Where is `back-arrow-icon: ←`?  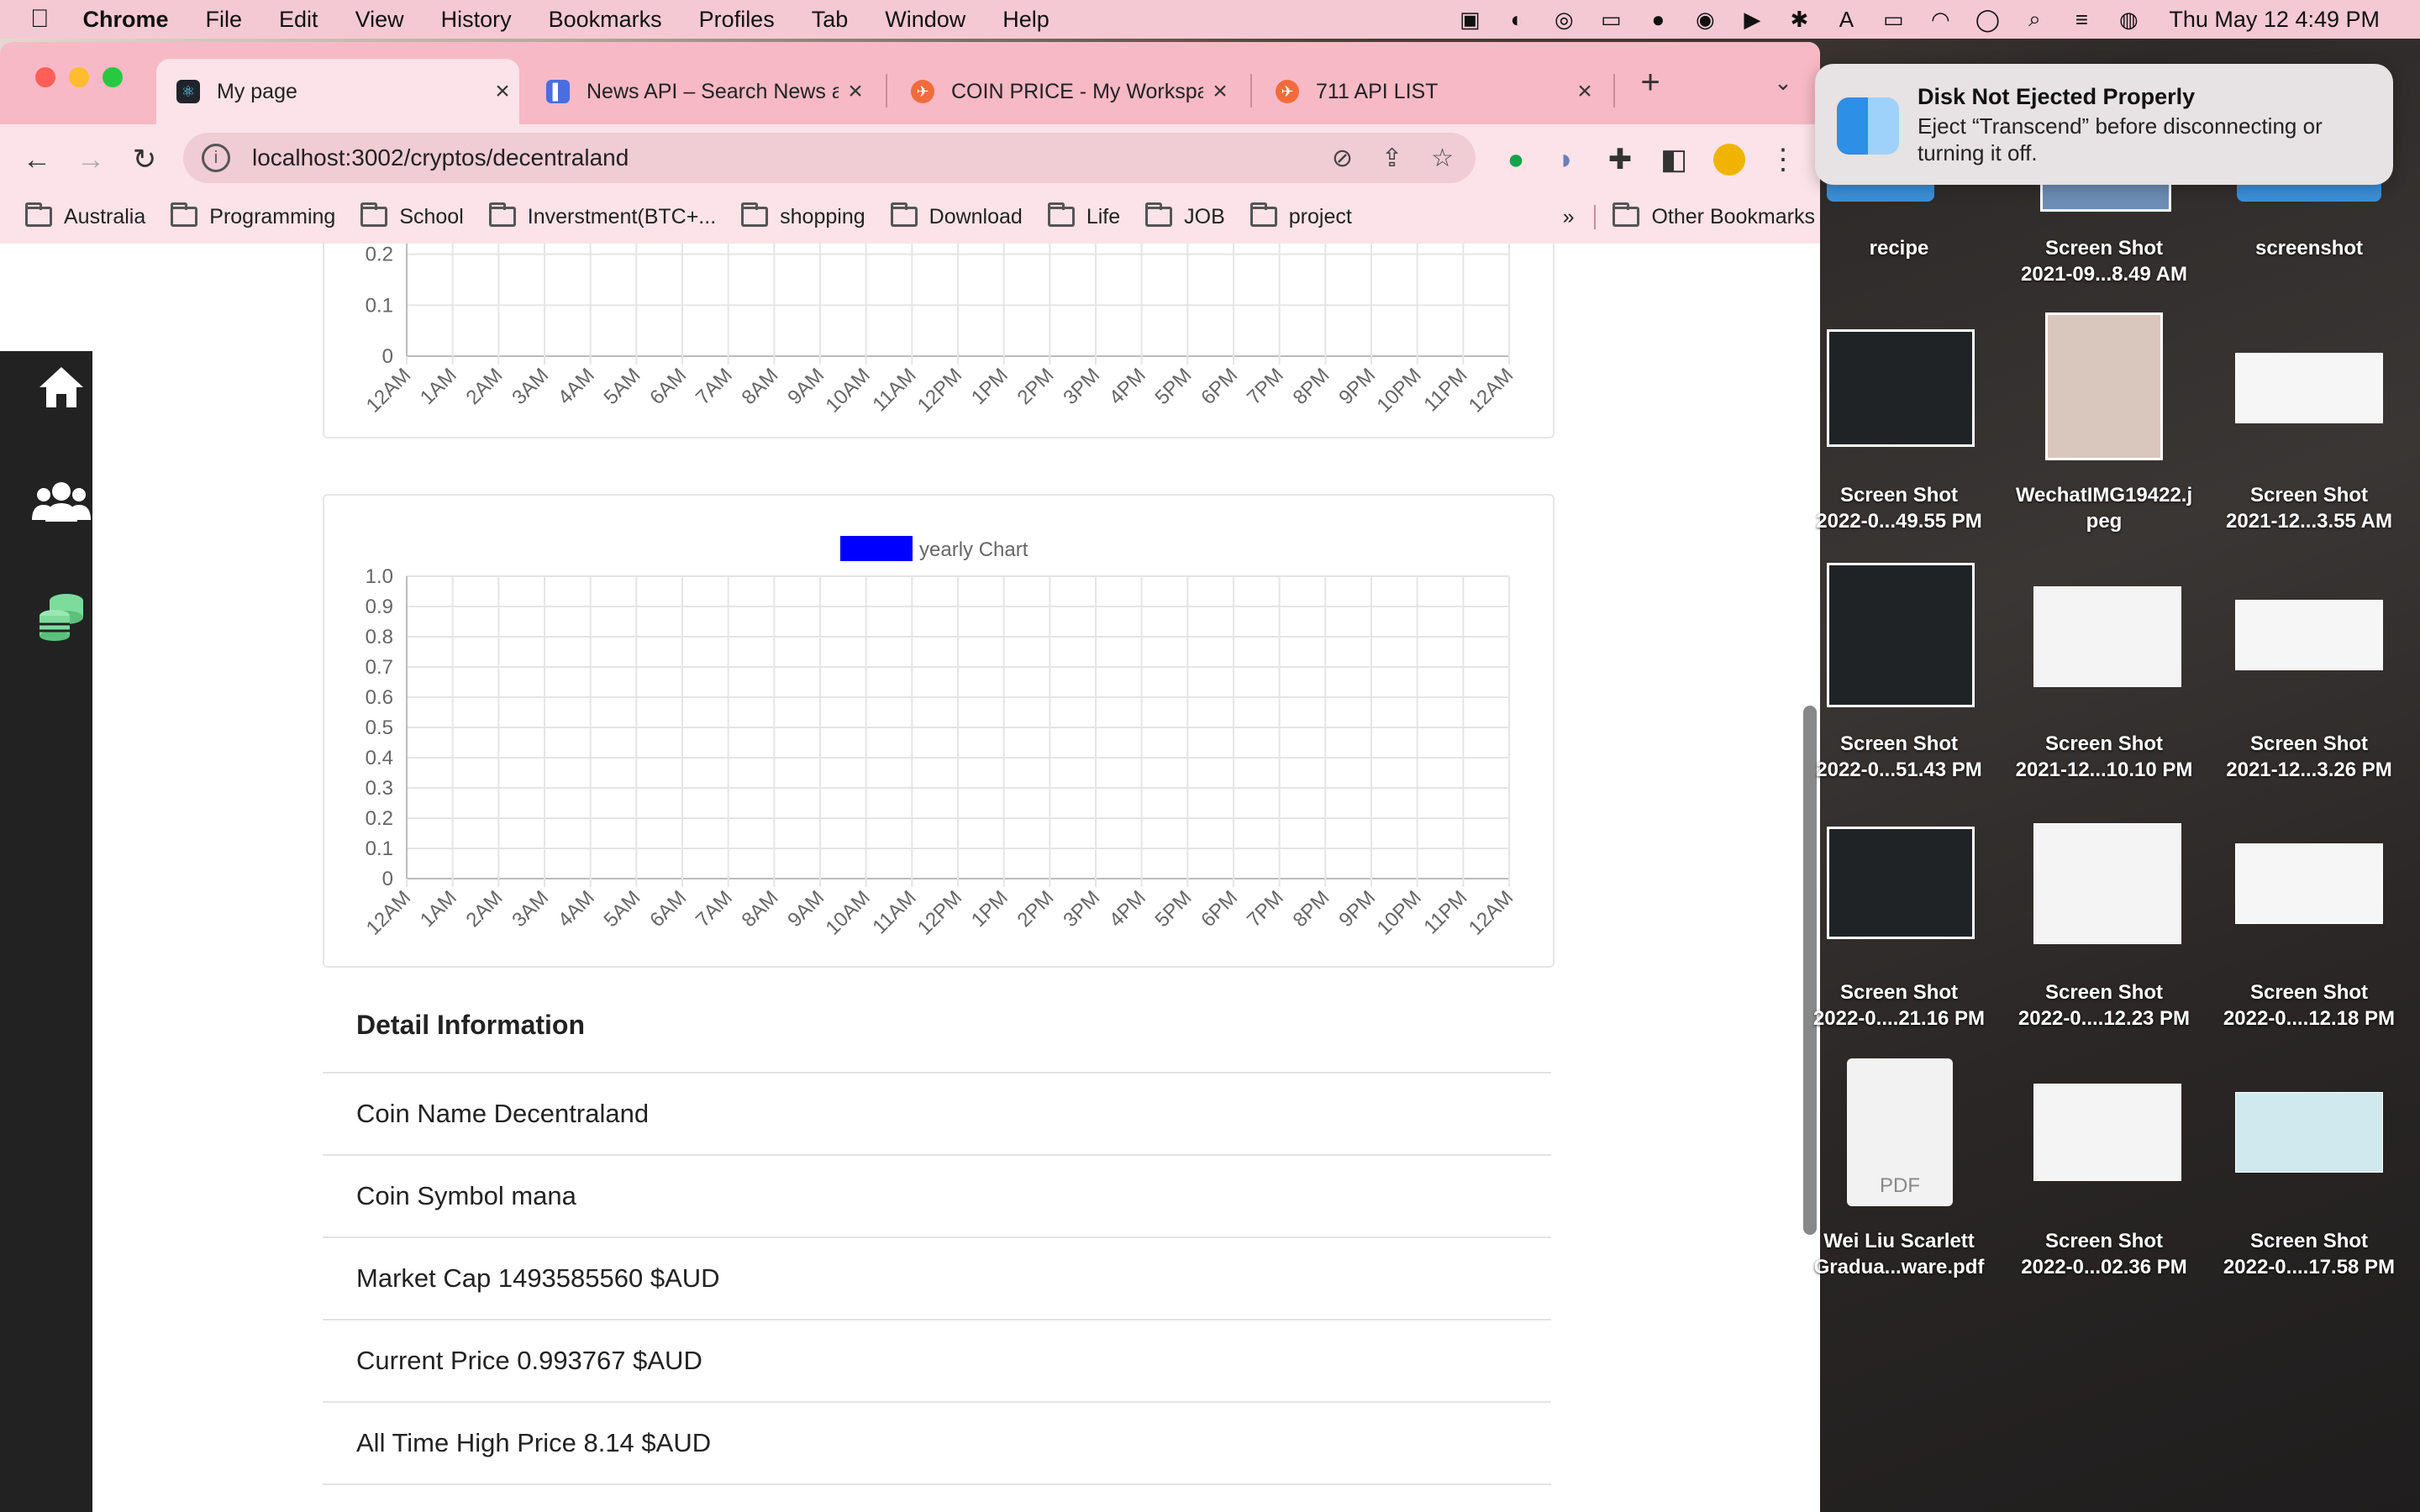 back-arrow-icon: ← is located at coordinates (37, 159).